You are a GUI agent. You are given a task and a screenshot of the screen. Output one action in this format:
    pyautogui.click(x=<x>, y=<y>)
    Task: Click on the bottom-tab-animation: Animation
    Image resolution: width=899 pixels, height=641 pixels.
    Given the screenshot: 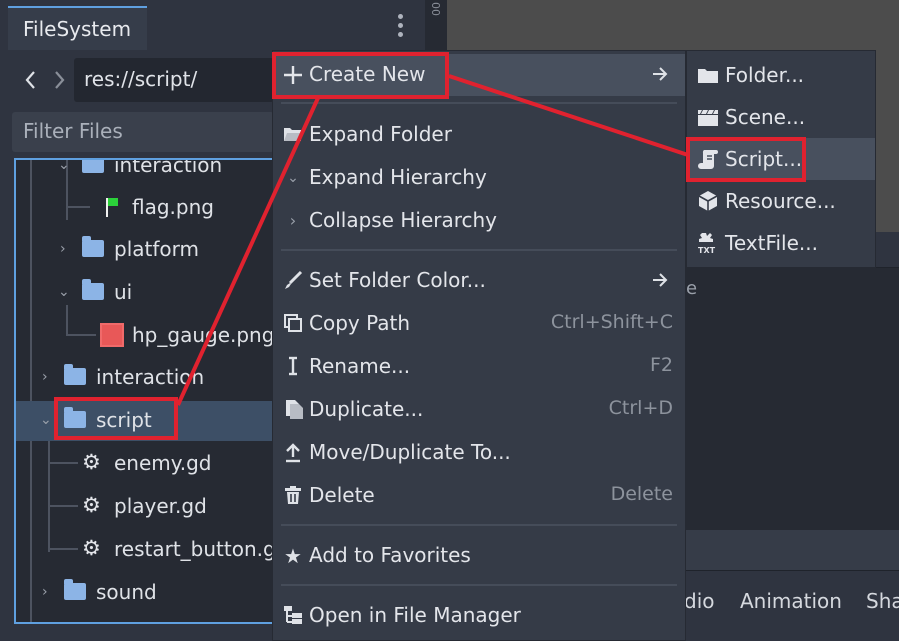 What is the action you would take?
    pyautogui.click(x=791, y=601)
    